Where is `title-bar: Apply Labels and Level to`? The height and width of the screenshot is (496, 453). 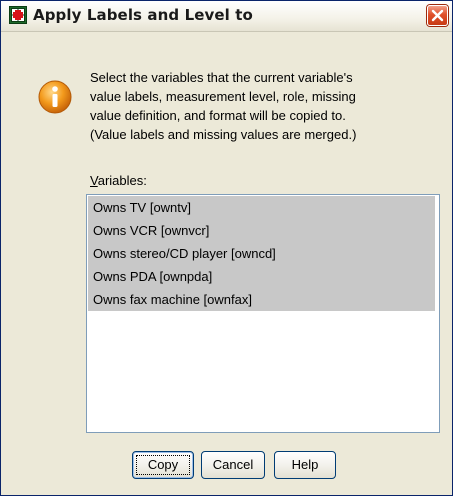
title-bar: Apply Labels and Level to is located at coordinates (226, 16).